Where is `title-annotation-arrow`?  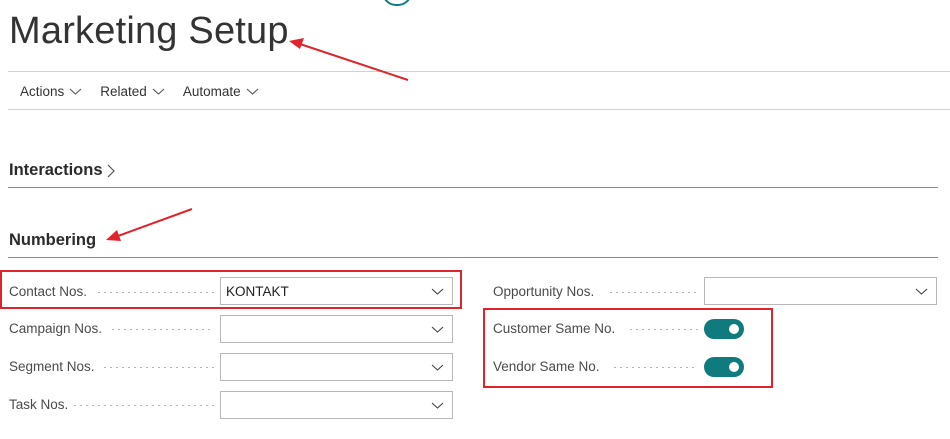
title-annotation-arrow is located at coordinates (349, 59).